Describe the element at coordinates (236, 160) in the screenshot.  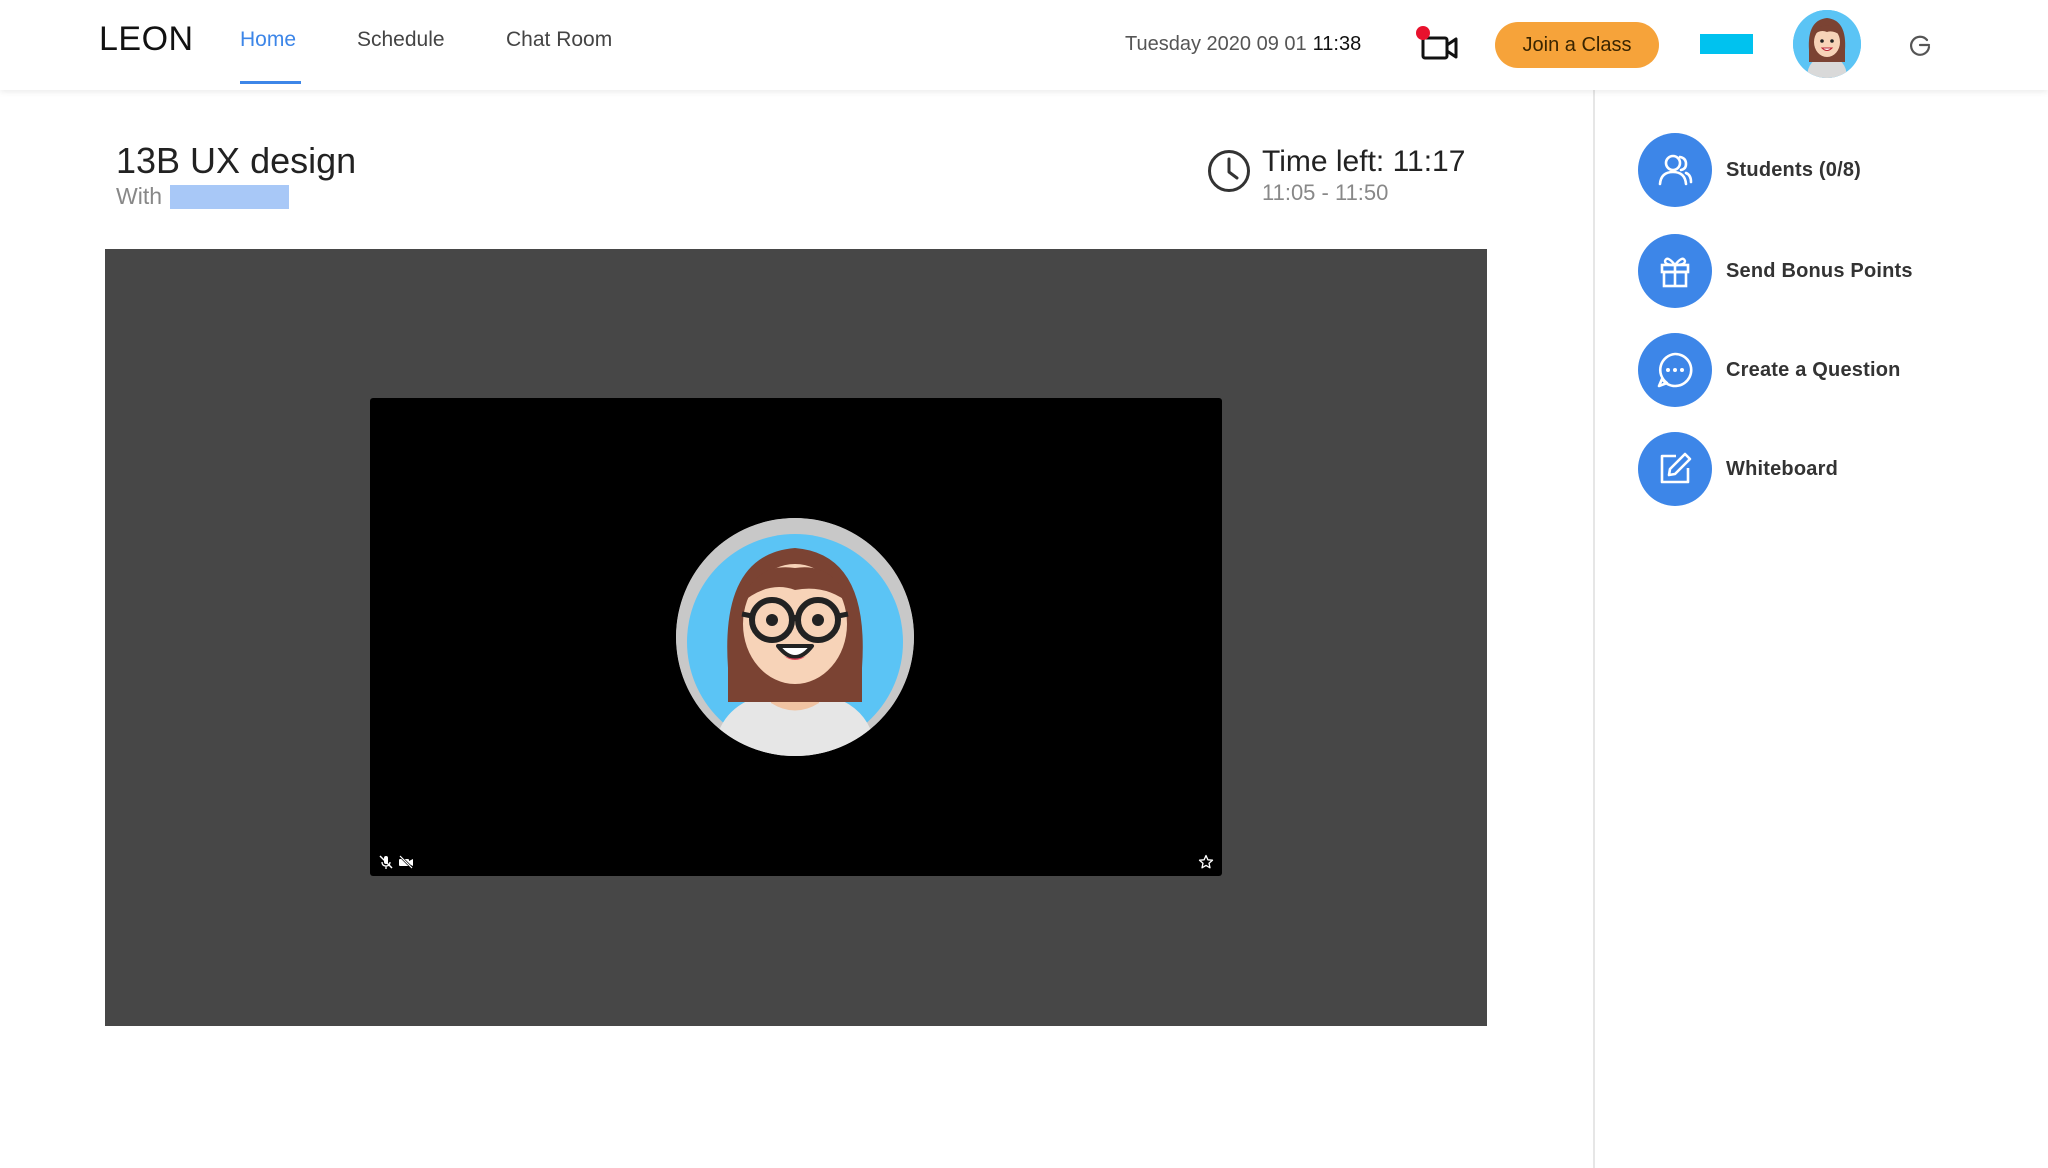
I see `class-title: 13B UX design` at that location.